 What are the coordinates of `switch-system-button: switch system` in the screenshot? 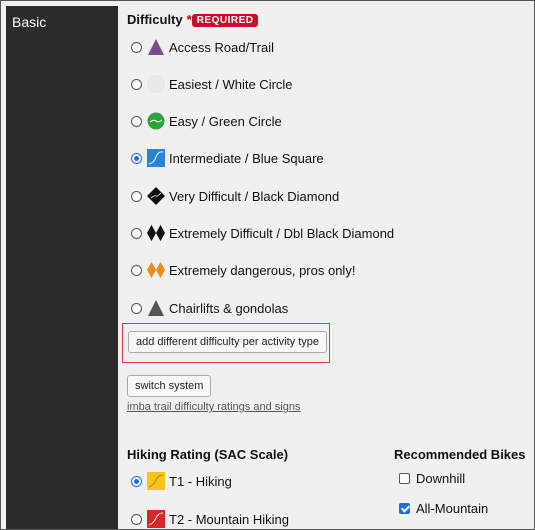 It's located at (169, 386).